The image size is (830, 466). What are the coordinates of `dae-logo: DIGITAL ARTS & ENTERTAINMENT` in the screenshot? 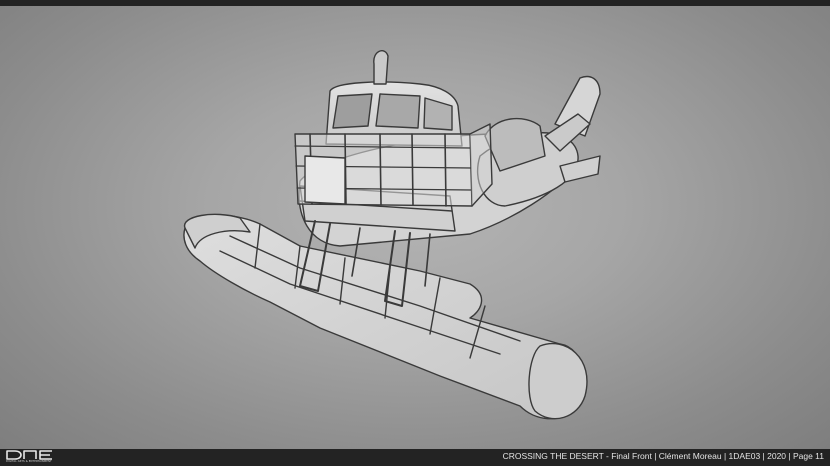 It's located at (36, 457).